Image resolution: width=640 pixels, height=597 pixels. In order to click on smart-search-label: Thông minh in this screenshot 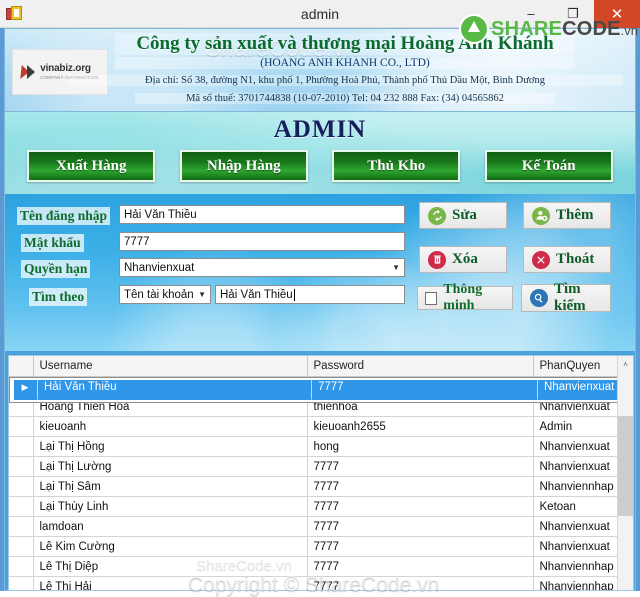, I will do `click(463, 297)`.